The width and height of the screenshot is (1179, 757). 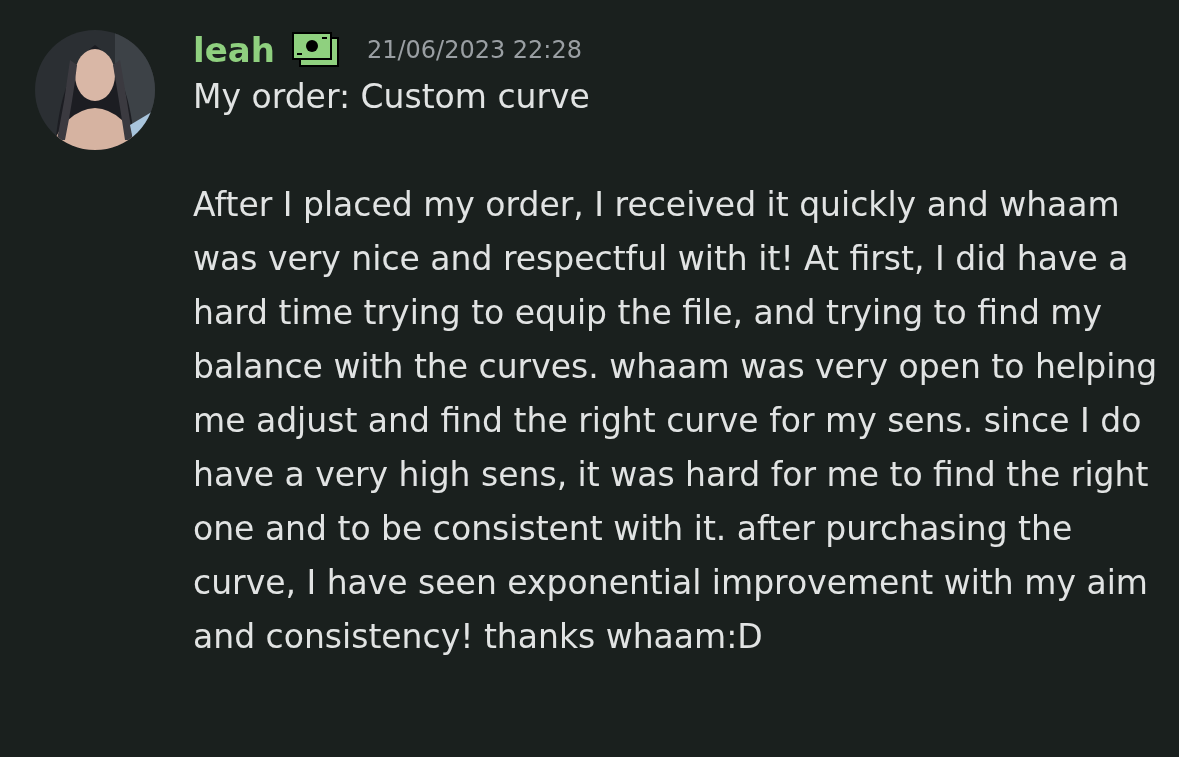 I want to click on username: leah, so click(x=234, y=50).